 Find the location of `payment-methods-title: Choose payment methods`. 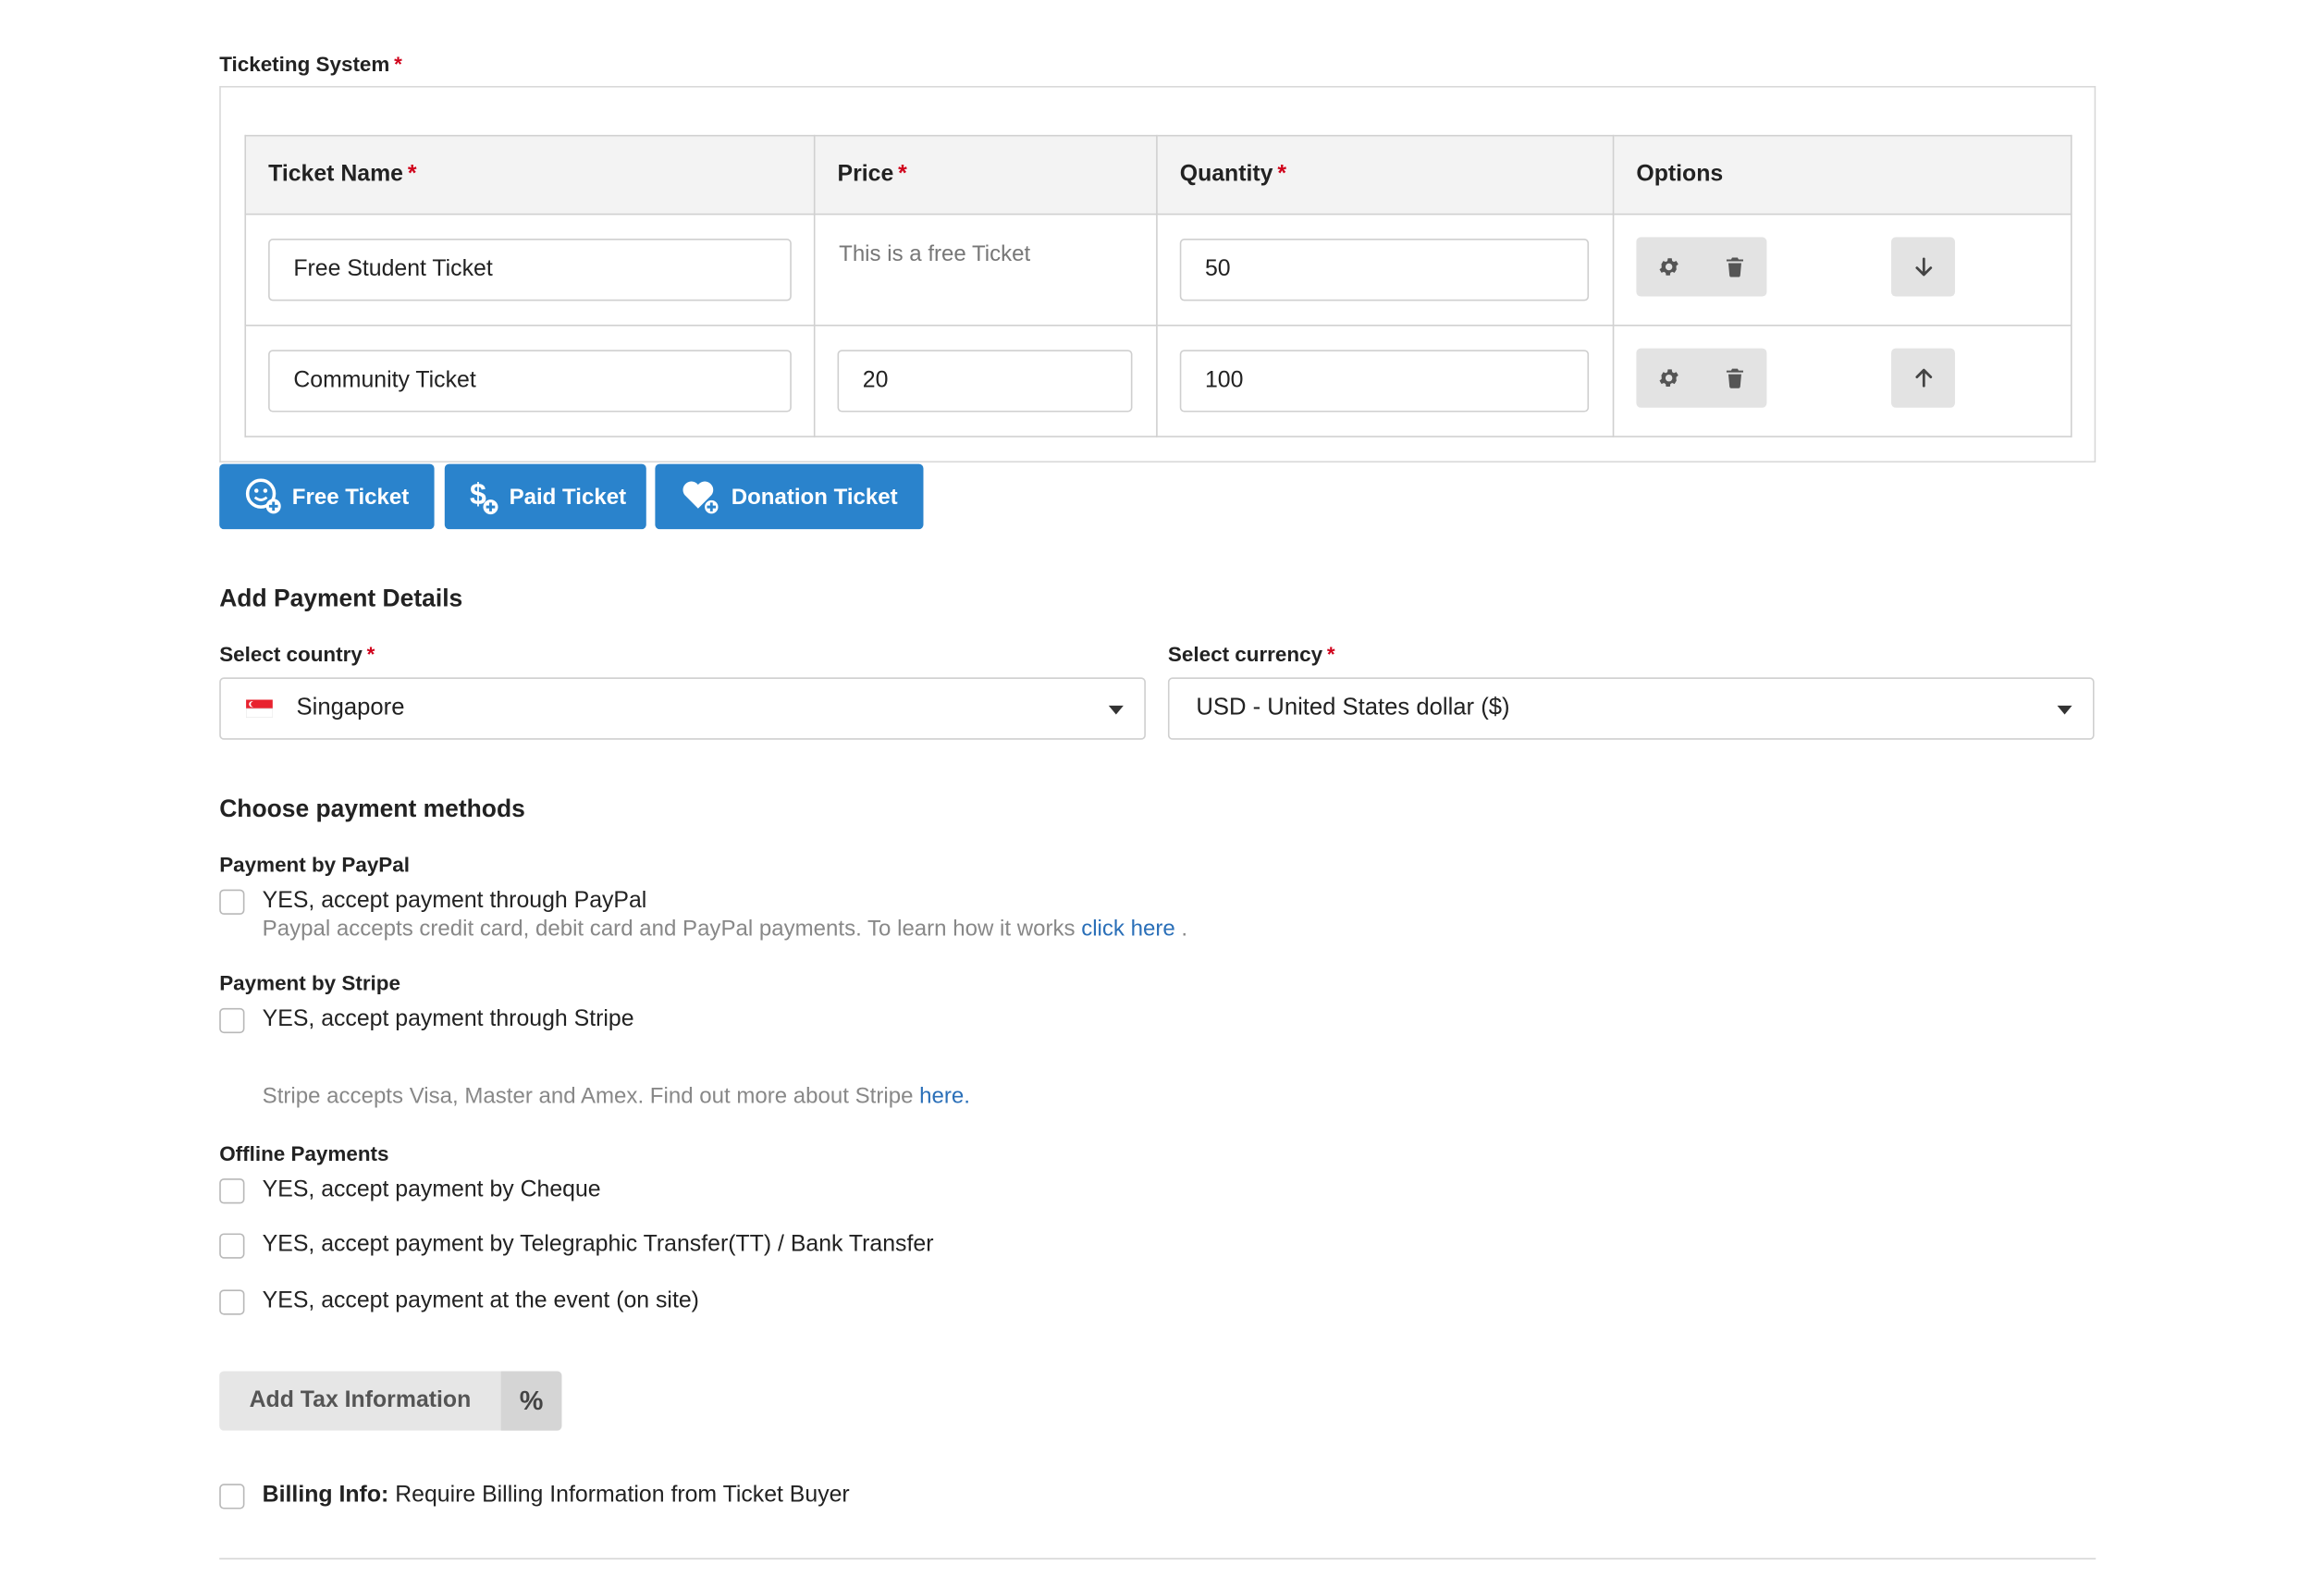

payment-methods-title: Choose payment methods is located at coordinates (372, 809).